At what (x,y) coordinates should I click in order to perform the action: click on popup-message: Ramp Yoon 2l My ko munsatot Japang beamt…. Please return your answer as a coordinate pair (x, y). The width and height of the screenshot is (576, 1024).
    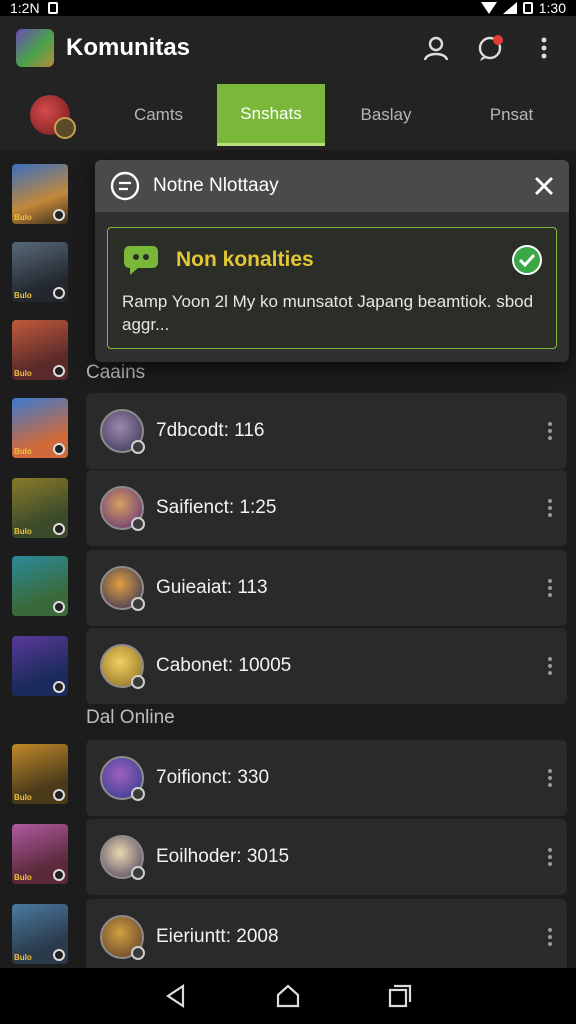
    Looking at the image, I should click on (328, 313).